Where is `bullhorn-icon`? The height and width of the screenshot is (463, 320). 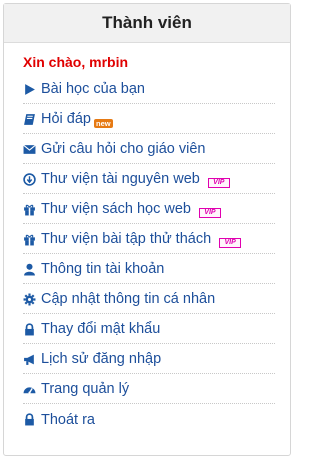 bullhorn-icon is located at coordinates (29, 359).